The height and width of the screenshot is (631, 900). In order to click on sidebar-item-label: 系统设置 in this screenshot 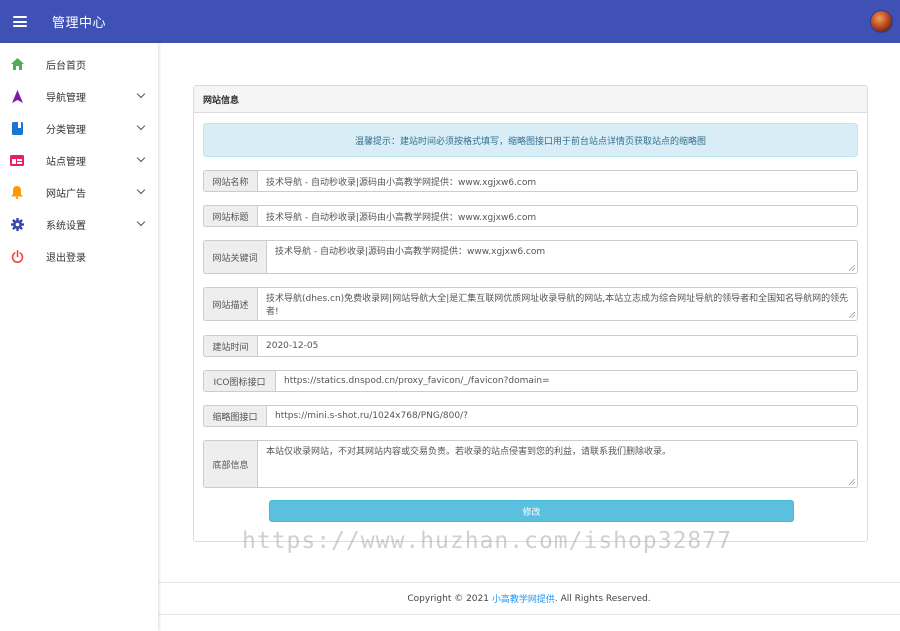, I will do `click(66, 226)`.